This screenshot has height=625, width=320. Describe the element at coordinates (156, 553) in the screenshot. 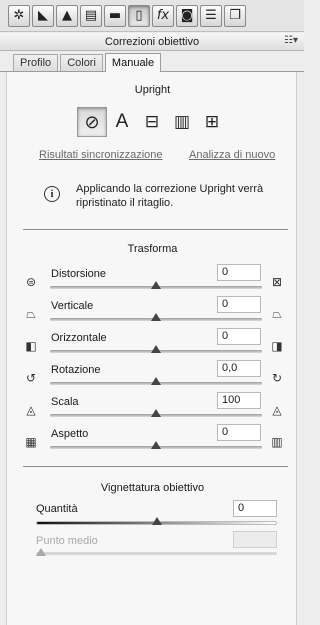

I see `midpoint-slider-track` at that location.